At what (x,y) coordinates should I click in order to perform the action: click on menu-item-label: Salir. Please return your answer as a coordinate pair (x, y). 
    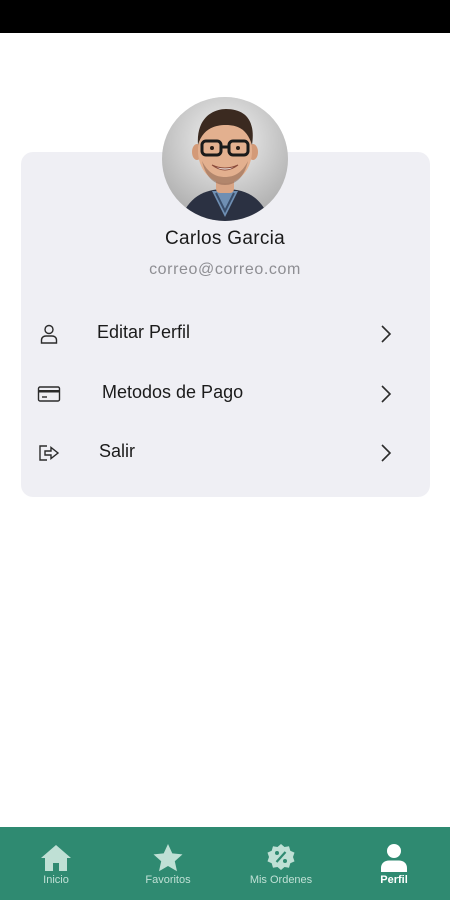
    Looking at the image, I should click on (117, 451).